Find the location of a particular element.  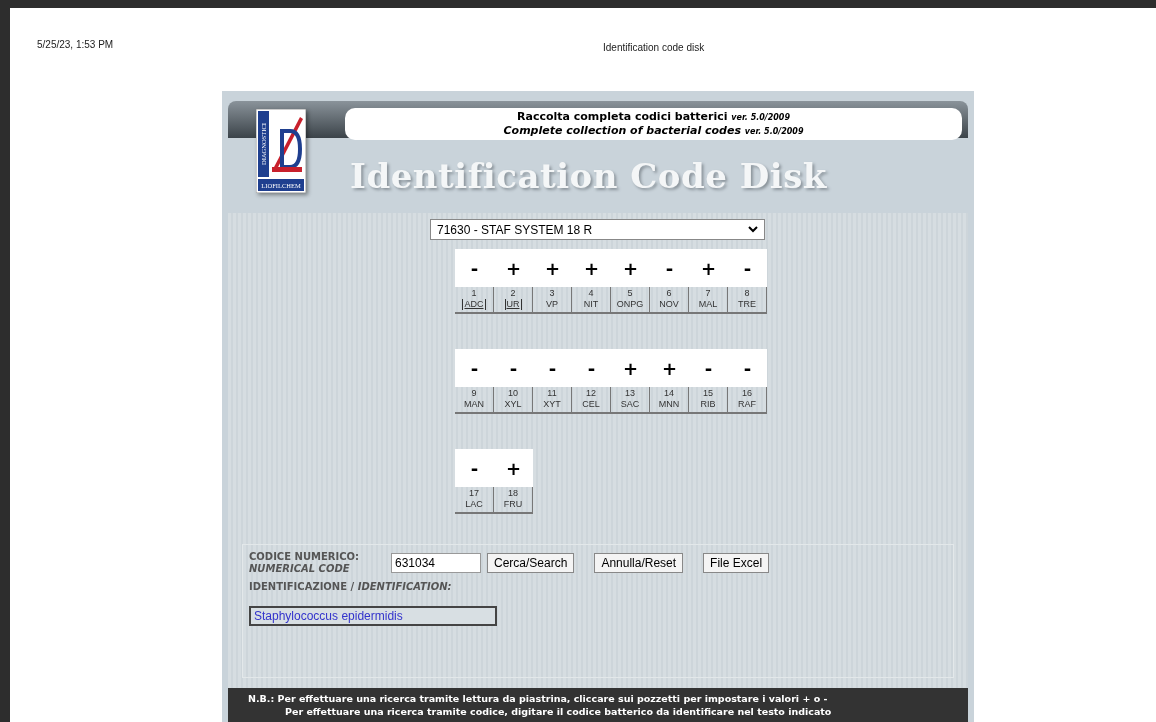

identification-label-english: IDENTIFICATION: is located at coordinates (404, 586).